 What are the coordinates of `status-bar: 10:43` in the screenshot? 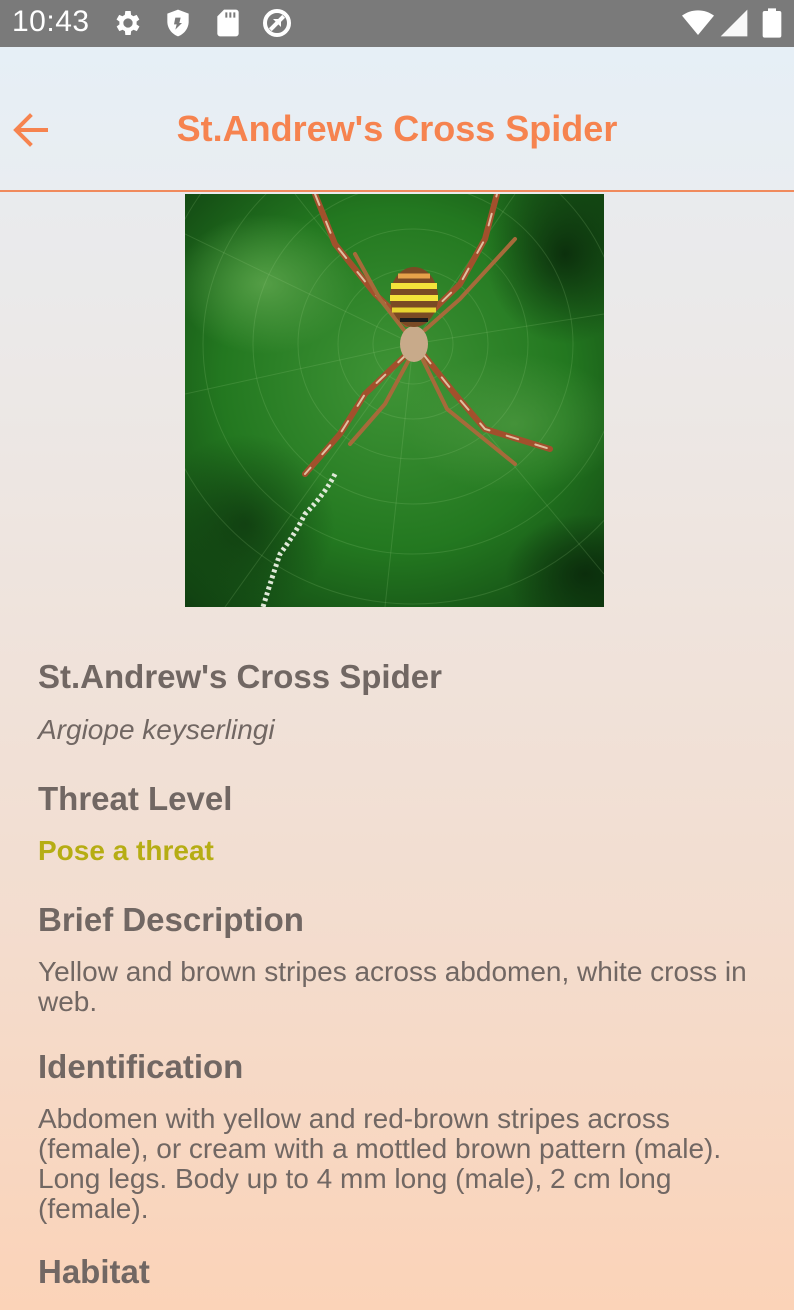 It's located at (397, 23).